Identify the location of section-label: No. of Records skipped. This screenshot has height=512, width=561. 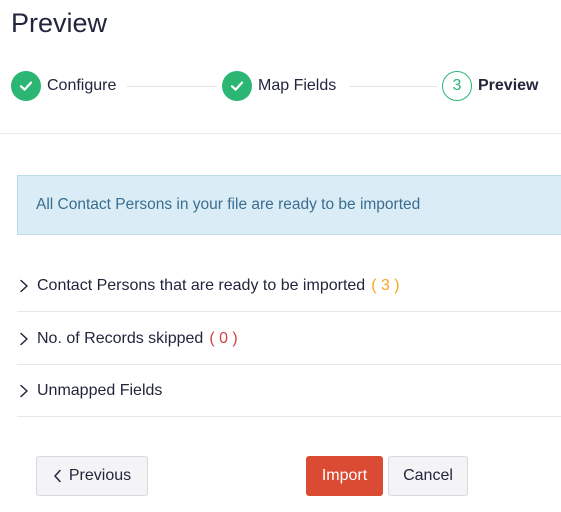
(120, 338).